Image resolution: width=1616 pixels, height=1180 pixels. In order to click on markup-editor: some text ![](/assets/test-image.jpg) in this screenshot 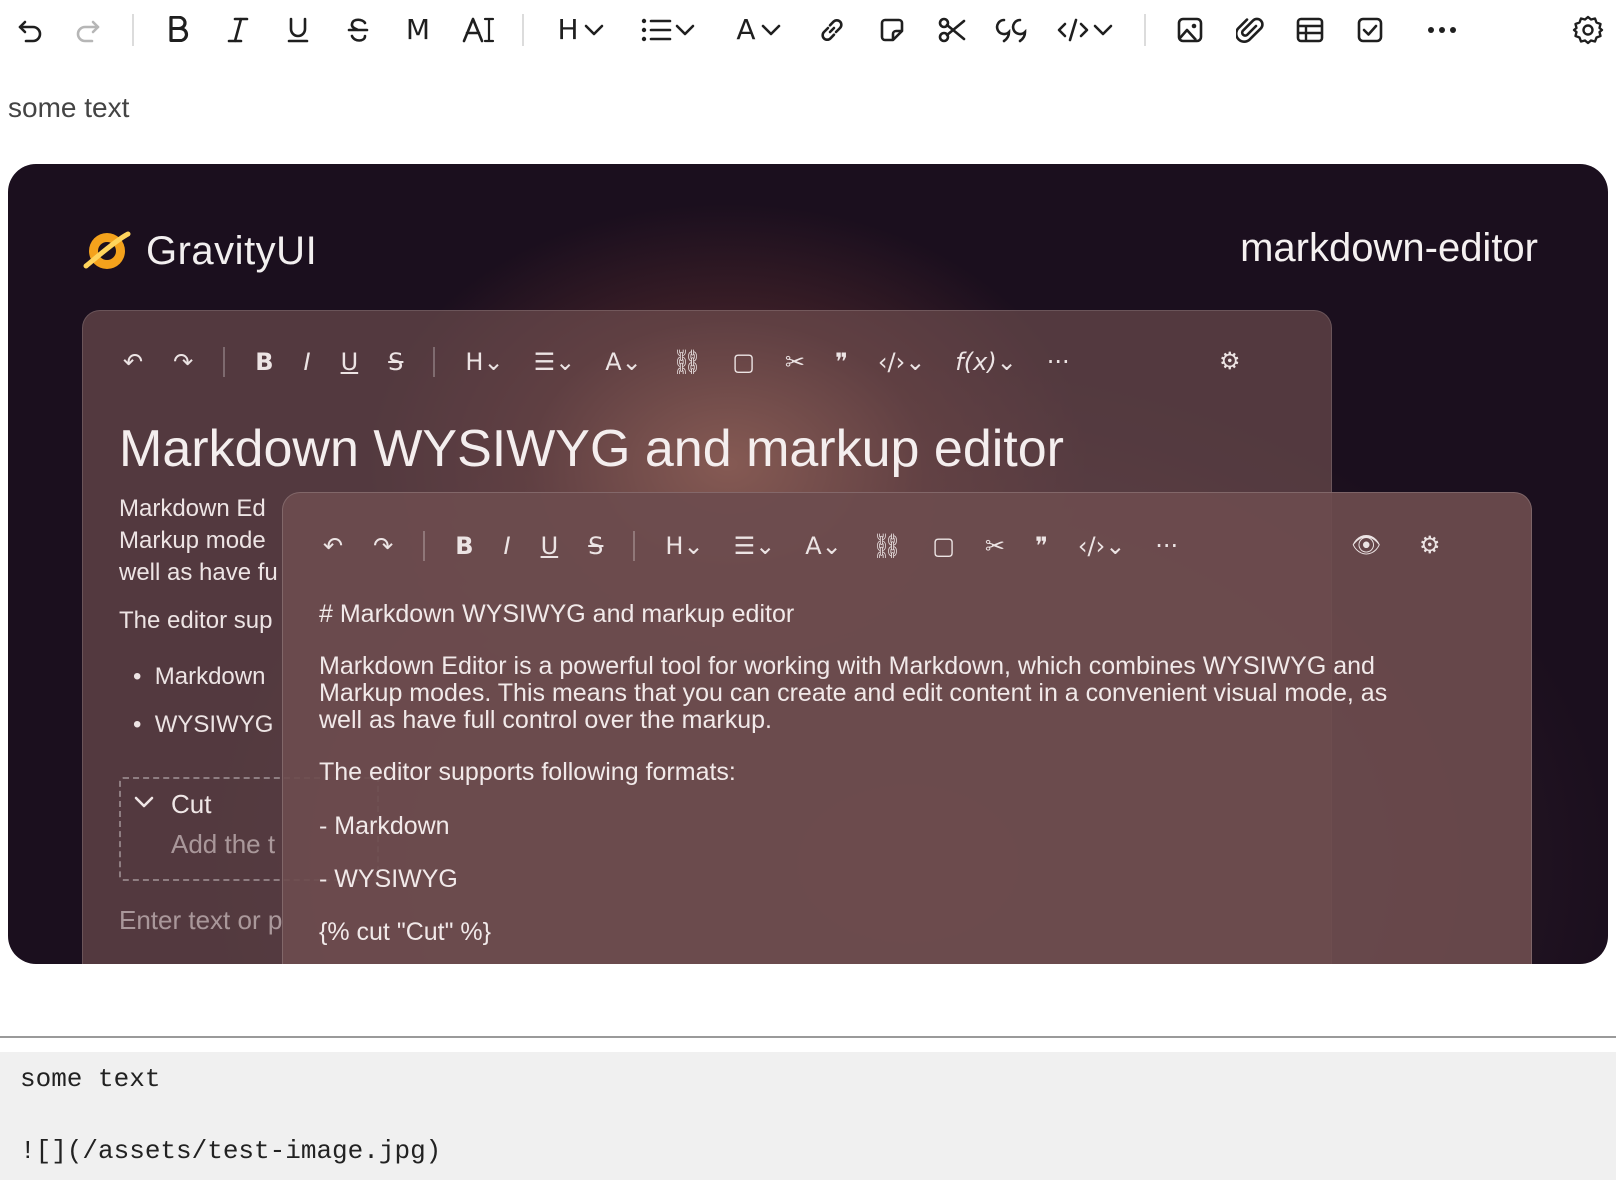, I will do `click(808, 1116)`.